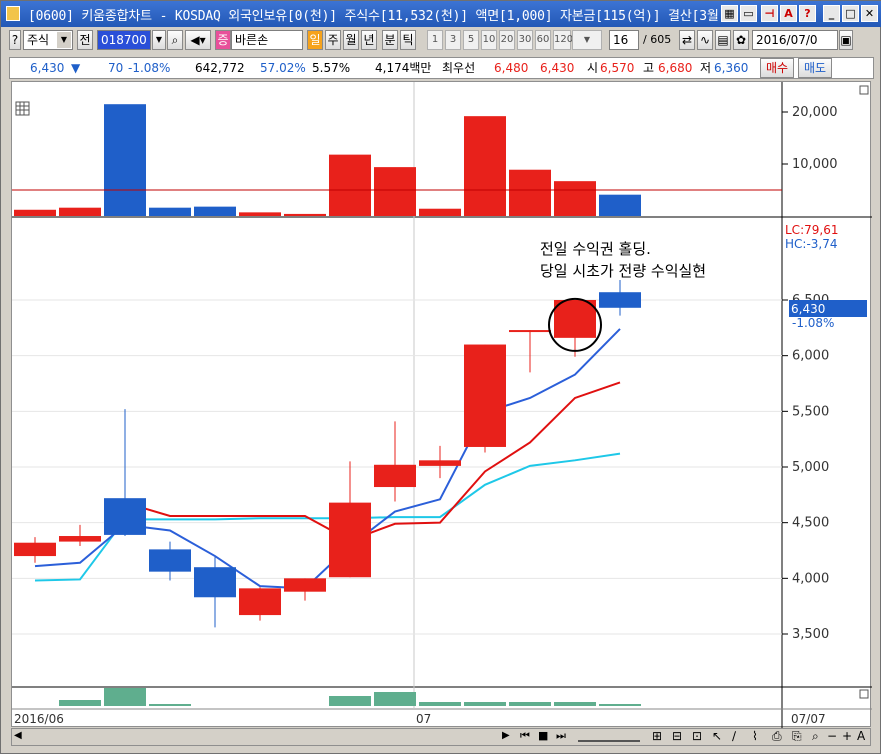 Image resolution: width=881 pixels, height=754 pixels. What do you see at coordinates (850, 13) in the screenshot?
I see `maximize-button: □` at bounding box center [850, 13].